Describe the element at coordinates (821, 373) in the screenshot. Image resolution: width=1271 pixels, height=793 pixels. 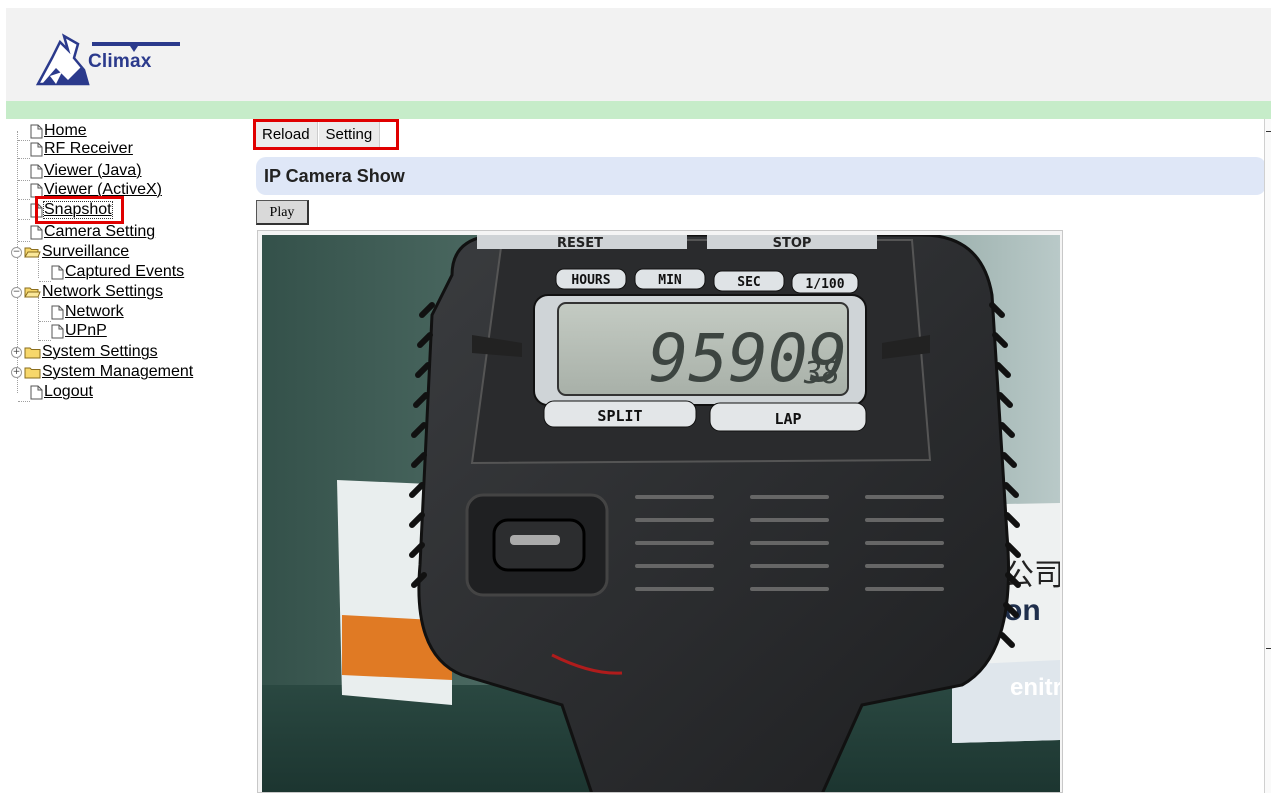
I see `lcd-hundredths: 38` at that location.